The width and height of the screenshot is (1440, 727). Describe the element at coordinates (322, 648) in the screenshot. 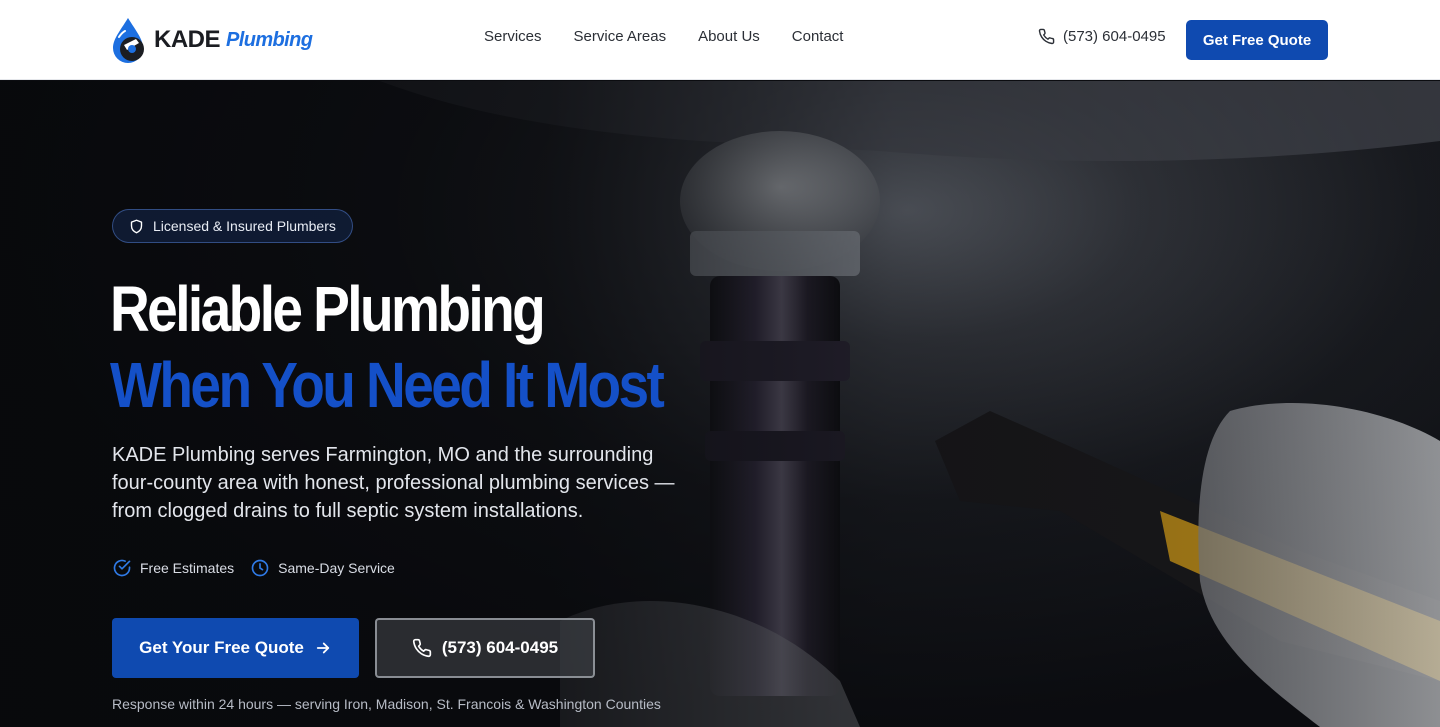

I see `arrow-right-icon` at that location.